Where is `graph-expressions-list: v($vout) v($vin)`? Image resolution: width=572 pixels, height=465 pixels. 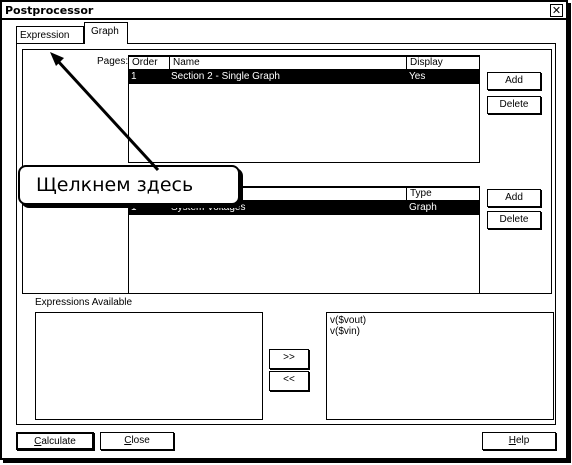
graph-expressions-list: v($vout) v($vin) is located at coordinates (440, 366).